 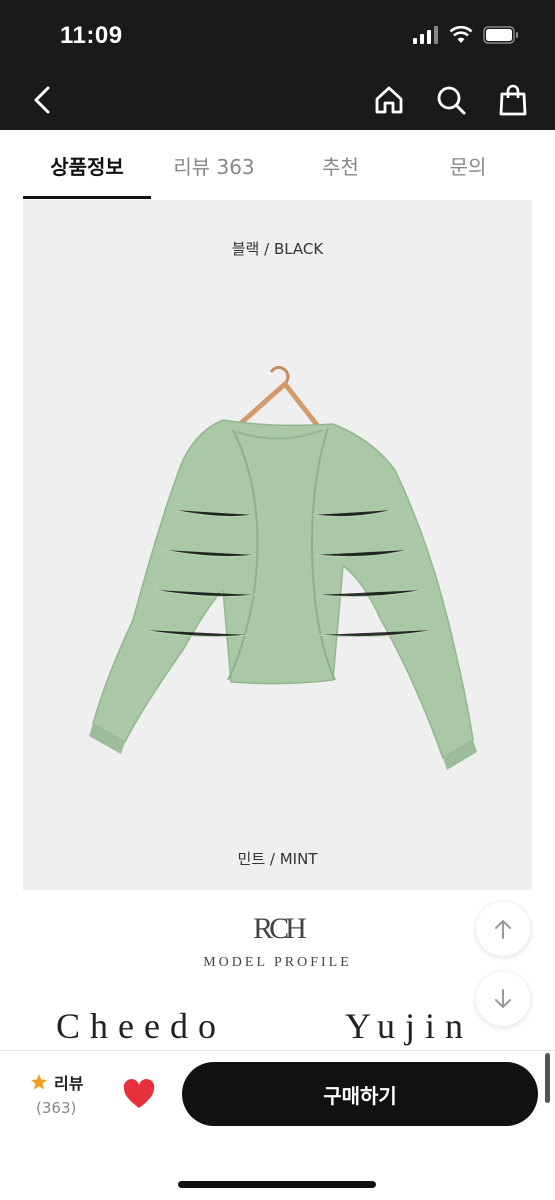 What do you see at coordinates (340, 165) in the screenshot?
I see `tab-recommend: 추천` at bounding box center [340, 165].